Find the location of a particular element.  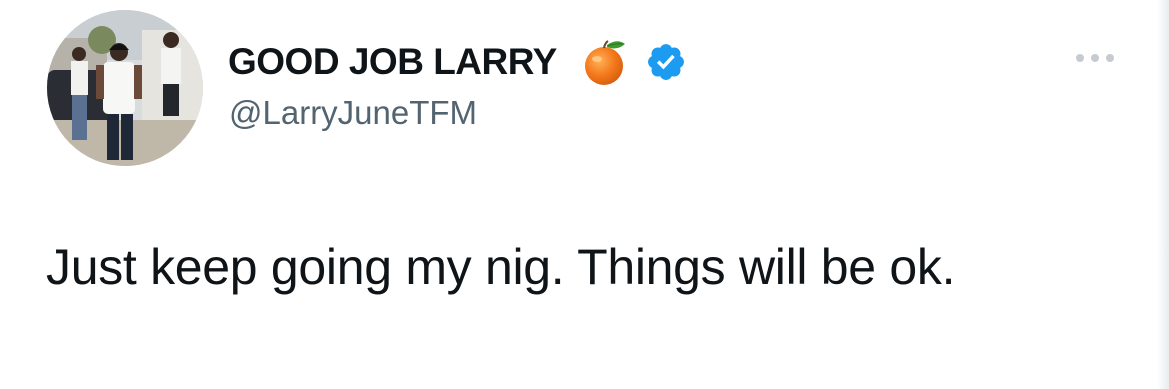

author-avatar is located at coordinates (125, 88).